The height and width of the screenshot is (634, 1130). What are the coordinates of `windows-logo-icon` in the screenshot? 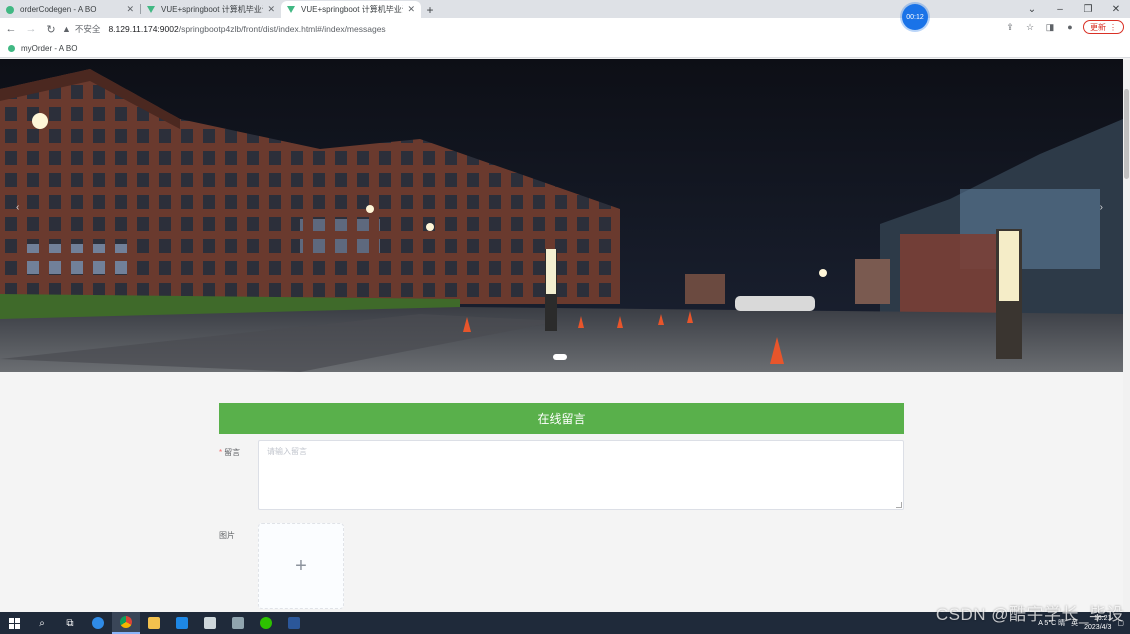 It's located at (14, 623).